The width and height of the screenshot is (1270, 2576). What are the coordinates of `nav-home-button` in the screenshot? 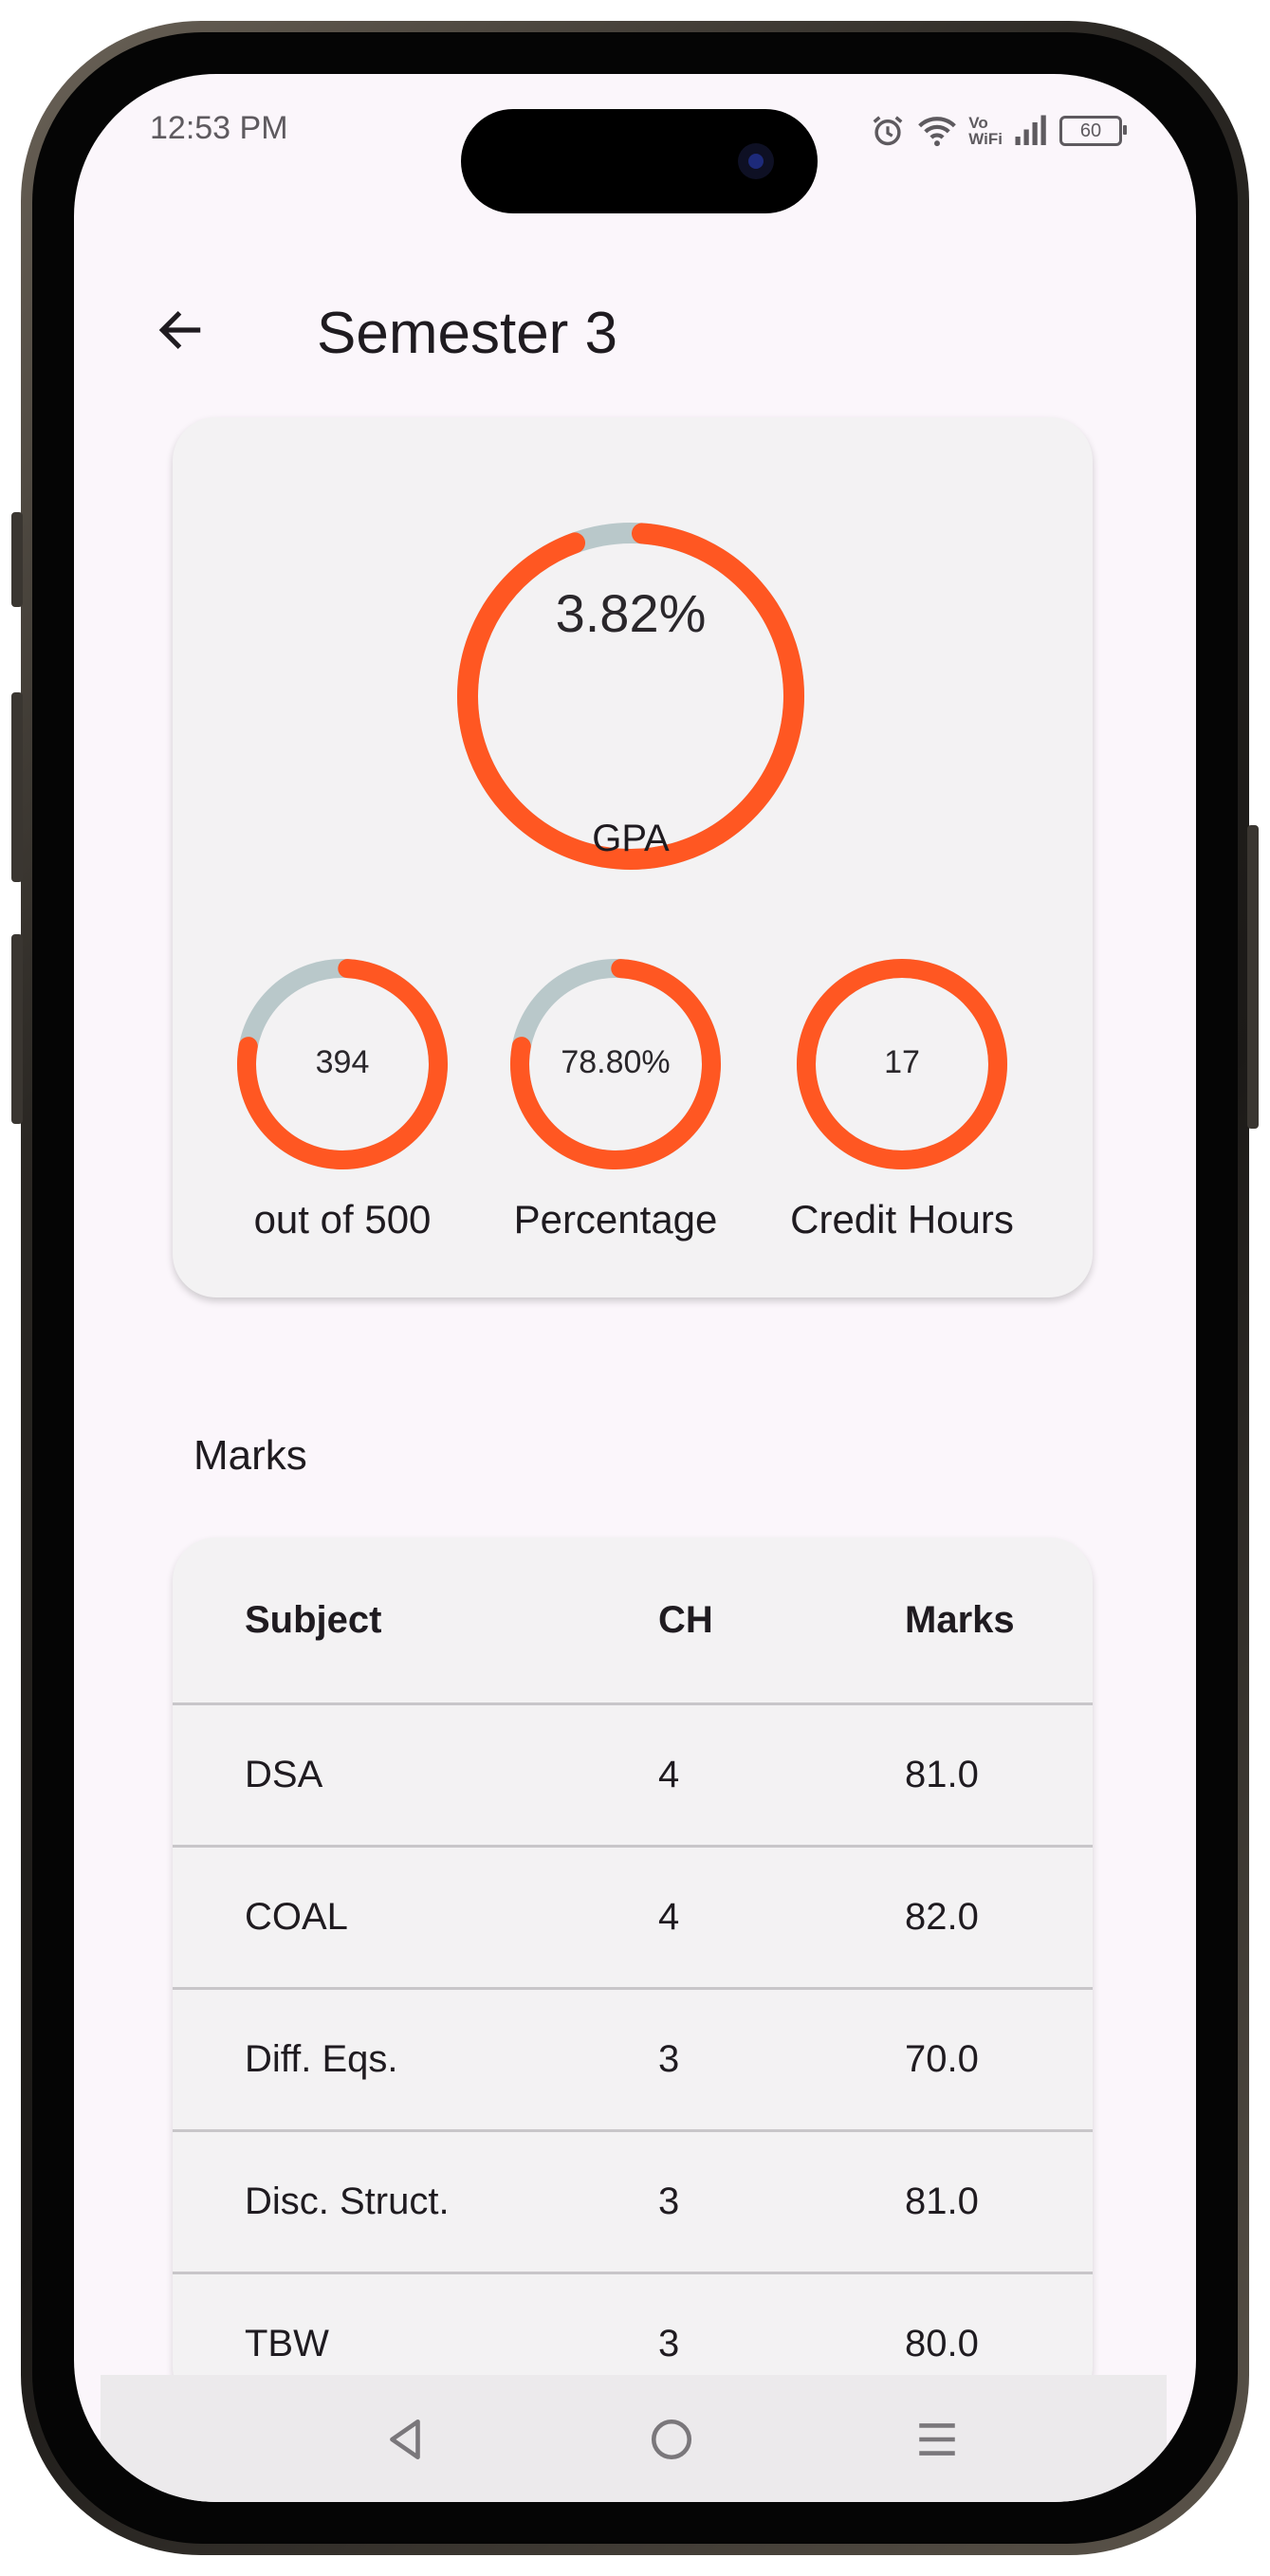 It's located at (671, 2439).